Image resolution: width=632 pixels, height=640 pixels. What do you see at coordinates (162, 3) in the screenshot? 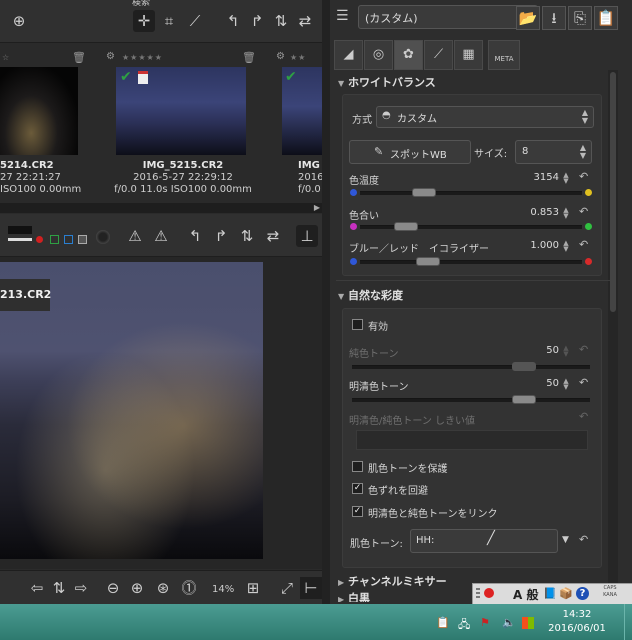
I see `filmstrip-tab: 検索` at bounding box center [162, 3].